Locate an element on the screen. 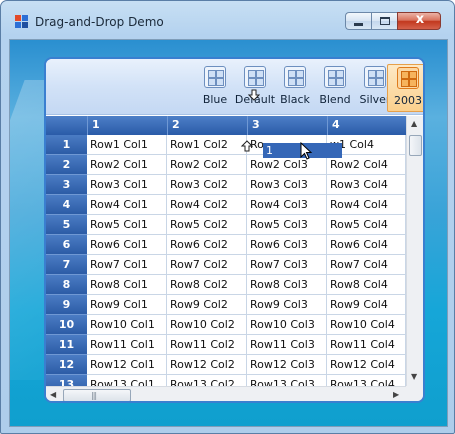 The image size is (455, 434). scrollbar-corner is located at coordinates (414, 393).